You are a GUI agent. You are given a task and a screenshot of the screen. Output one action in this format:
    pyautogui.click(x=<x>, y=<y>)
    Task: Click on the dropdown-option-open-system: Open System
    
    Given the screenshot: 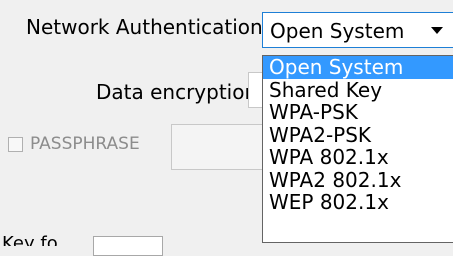 What is the action you would take?
    pyautogui.click(x=358, y=67)
    